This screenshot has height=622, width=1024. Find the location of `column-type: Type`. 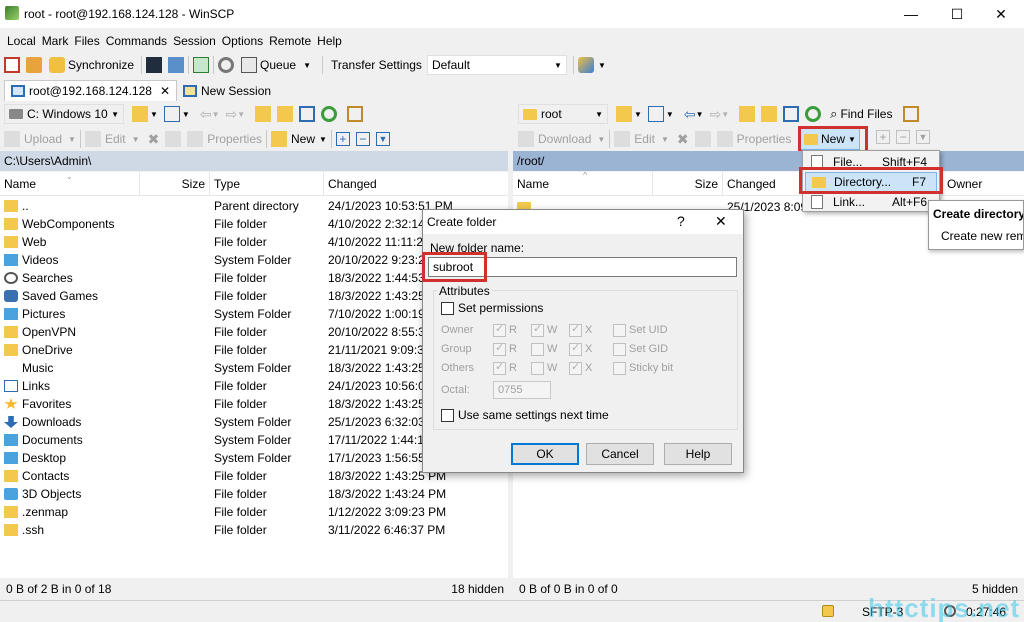

column-type: Type is located at coordinates (267, 183).